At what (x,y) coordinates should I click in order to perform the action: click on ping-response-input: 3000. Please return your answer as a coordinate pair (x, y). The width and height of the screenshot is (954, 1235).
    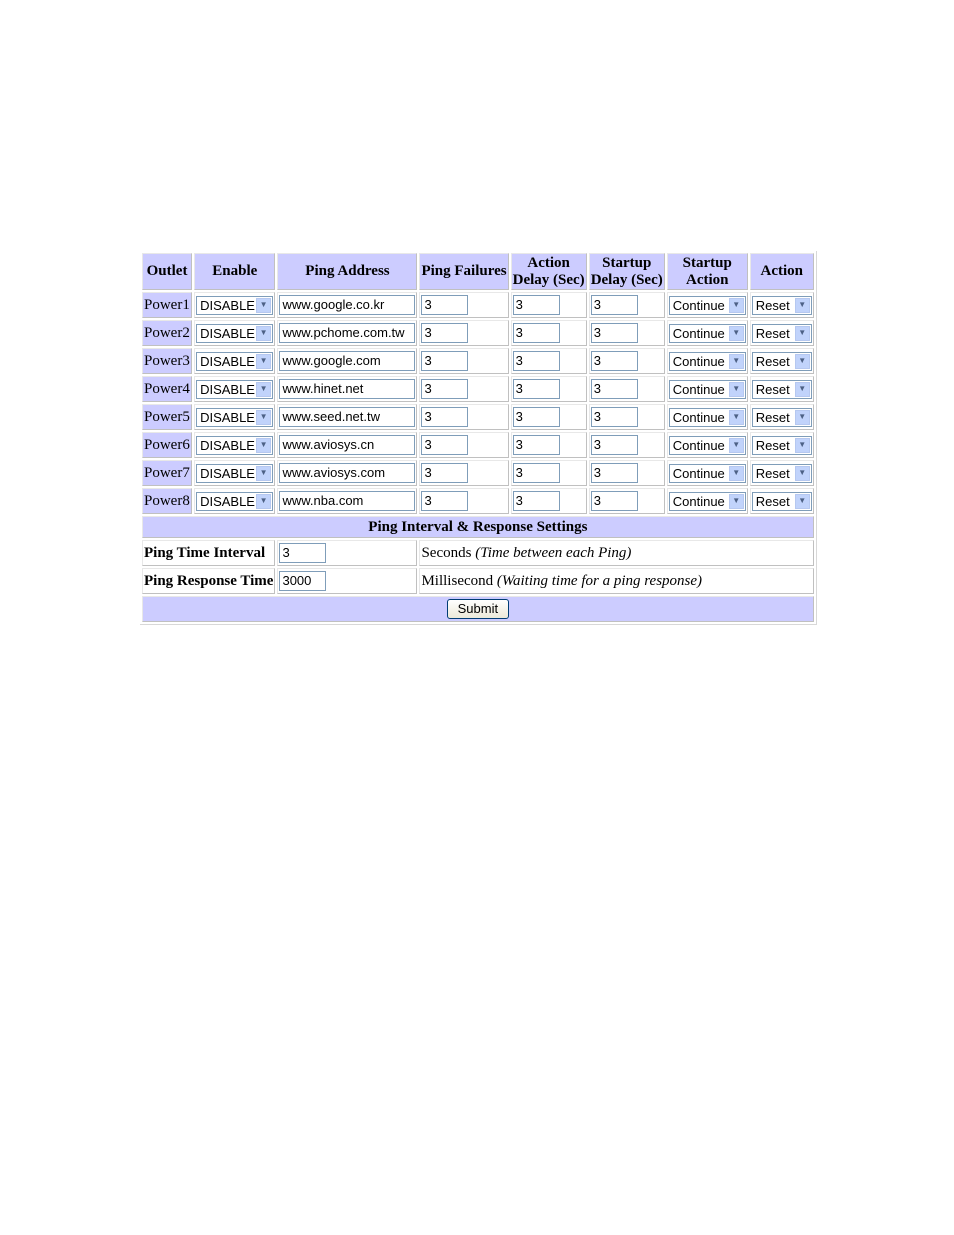
    Looking at the image, I should click on (303, 581).